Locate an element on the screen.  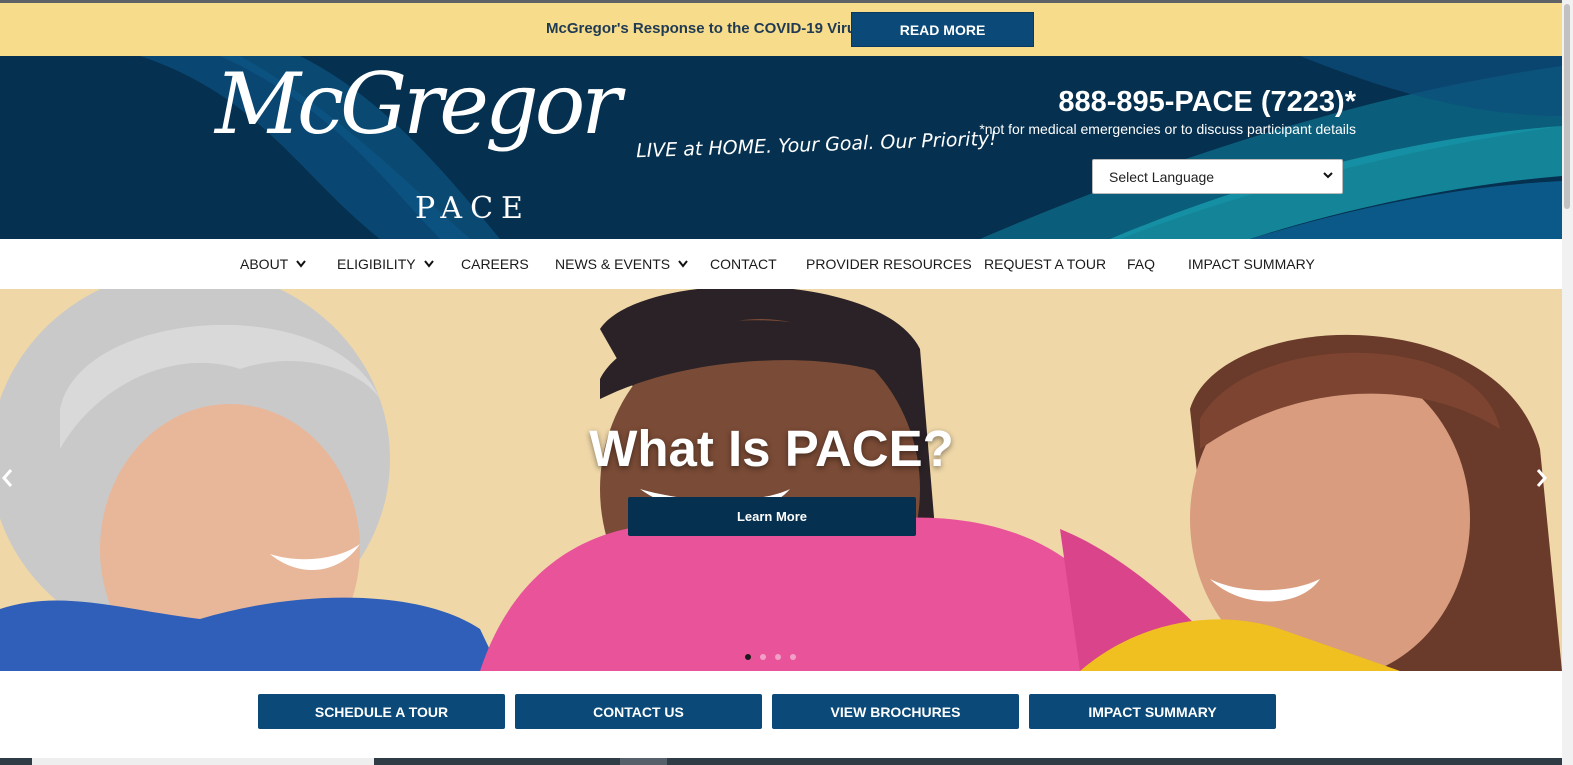
nav-item-news-events: NEWS & EVENTS is located at coordinates (621, 264).